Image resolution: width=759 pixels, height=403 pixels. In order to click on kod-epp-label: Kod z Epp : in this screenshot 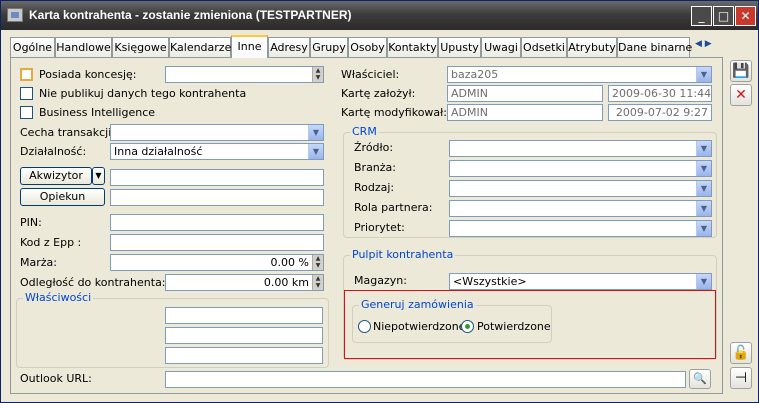, I will do `click(51, 242)`.